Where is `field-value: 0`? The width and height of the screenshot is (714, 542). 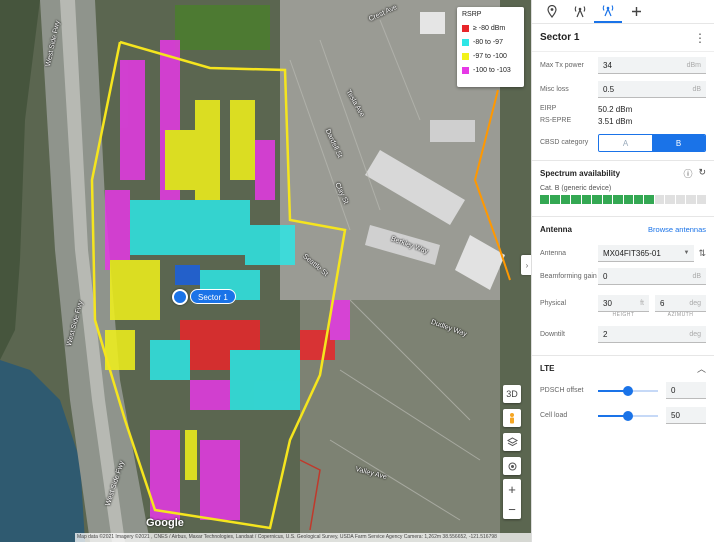
field-value: 0 is located at coordinates (605, 276).